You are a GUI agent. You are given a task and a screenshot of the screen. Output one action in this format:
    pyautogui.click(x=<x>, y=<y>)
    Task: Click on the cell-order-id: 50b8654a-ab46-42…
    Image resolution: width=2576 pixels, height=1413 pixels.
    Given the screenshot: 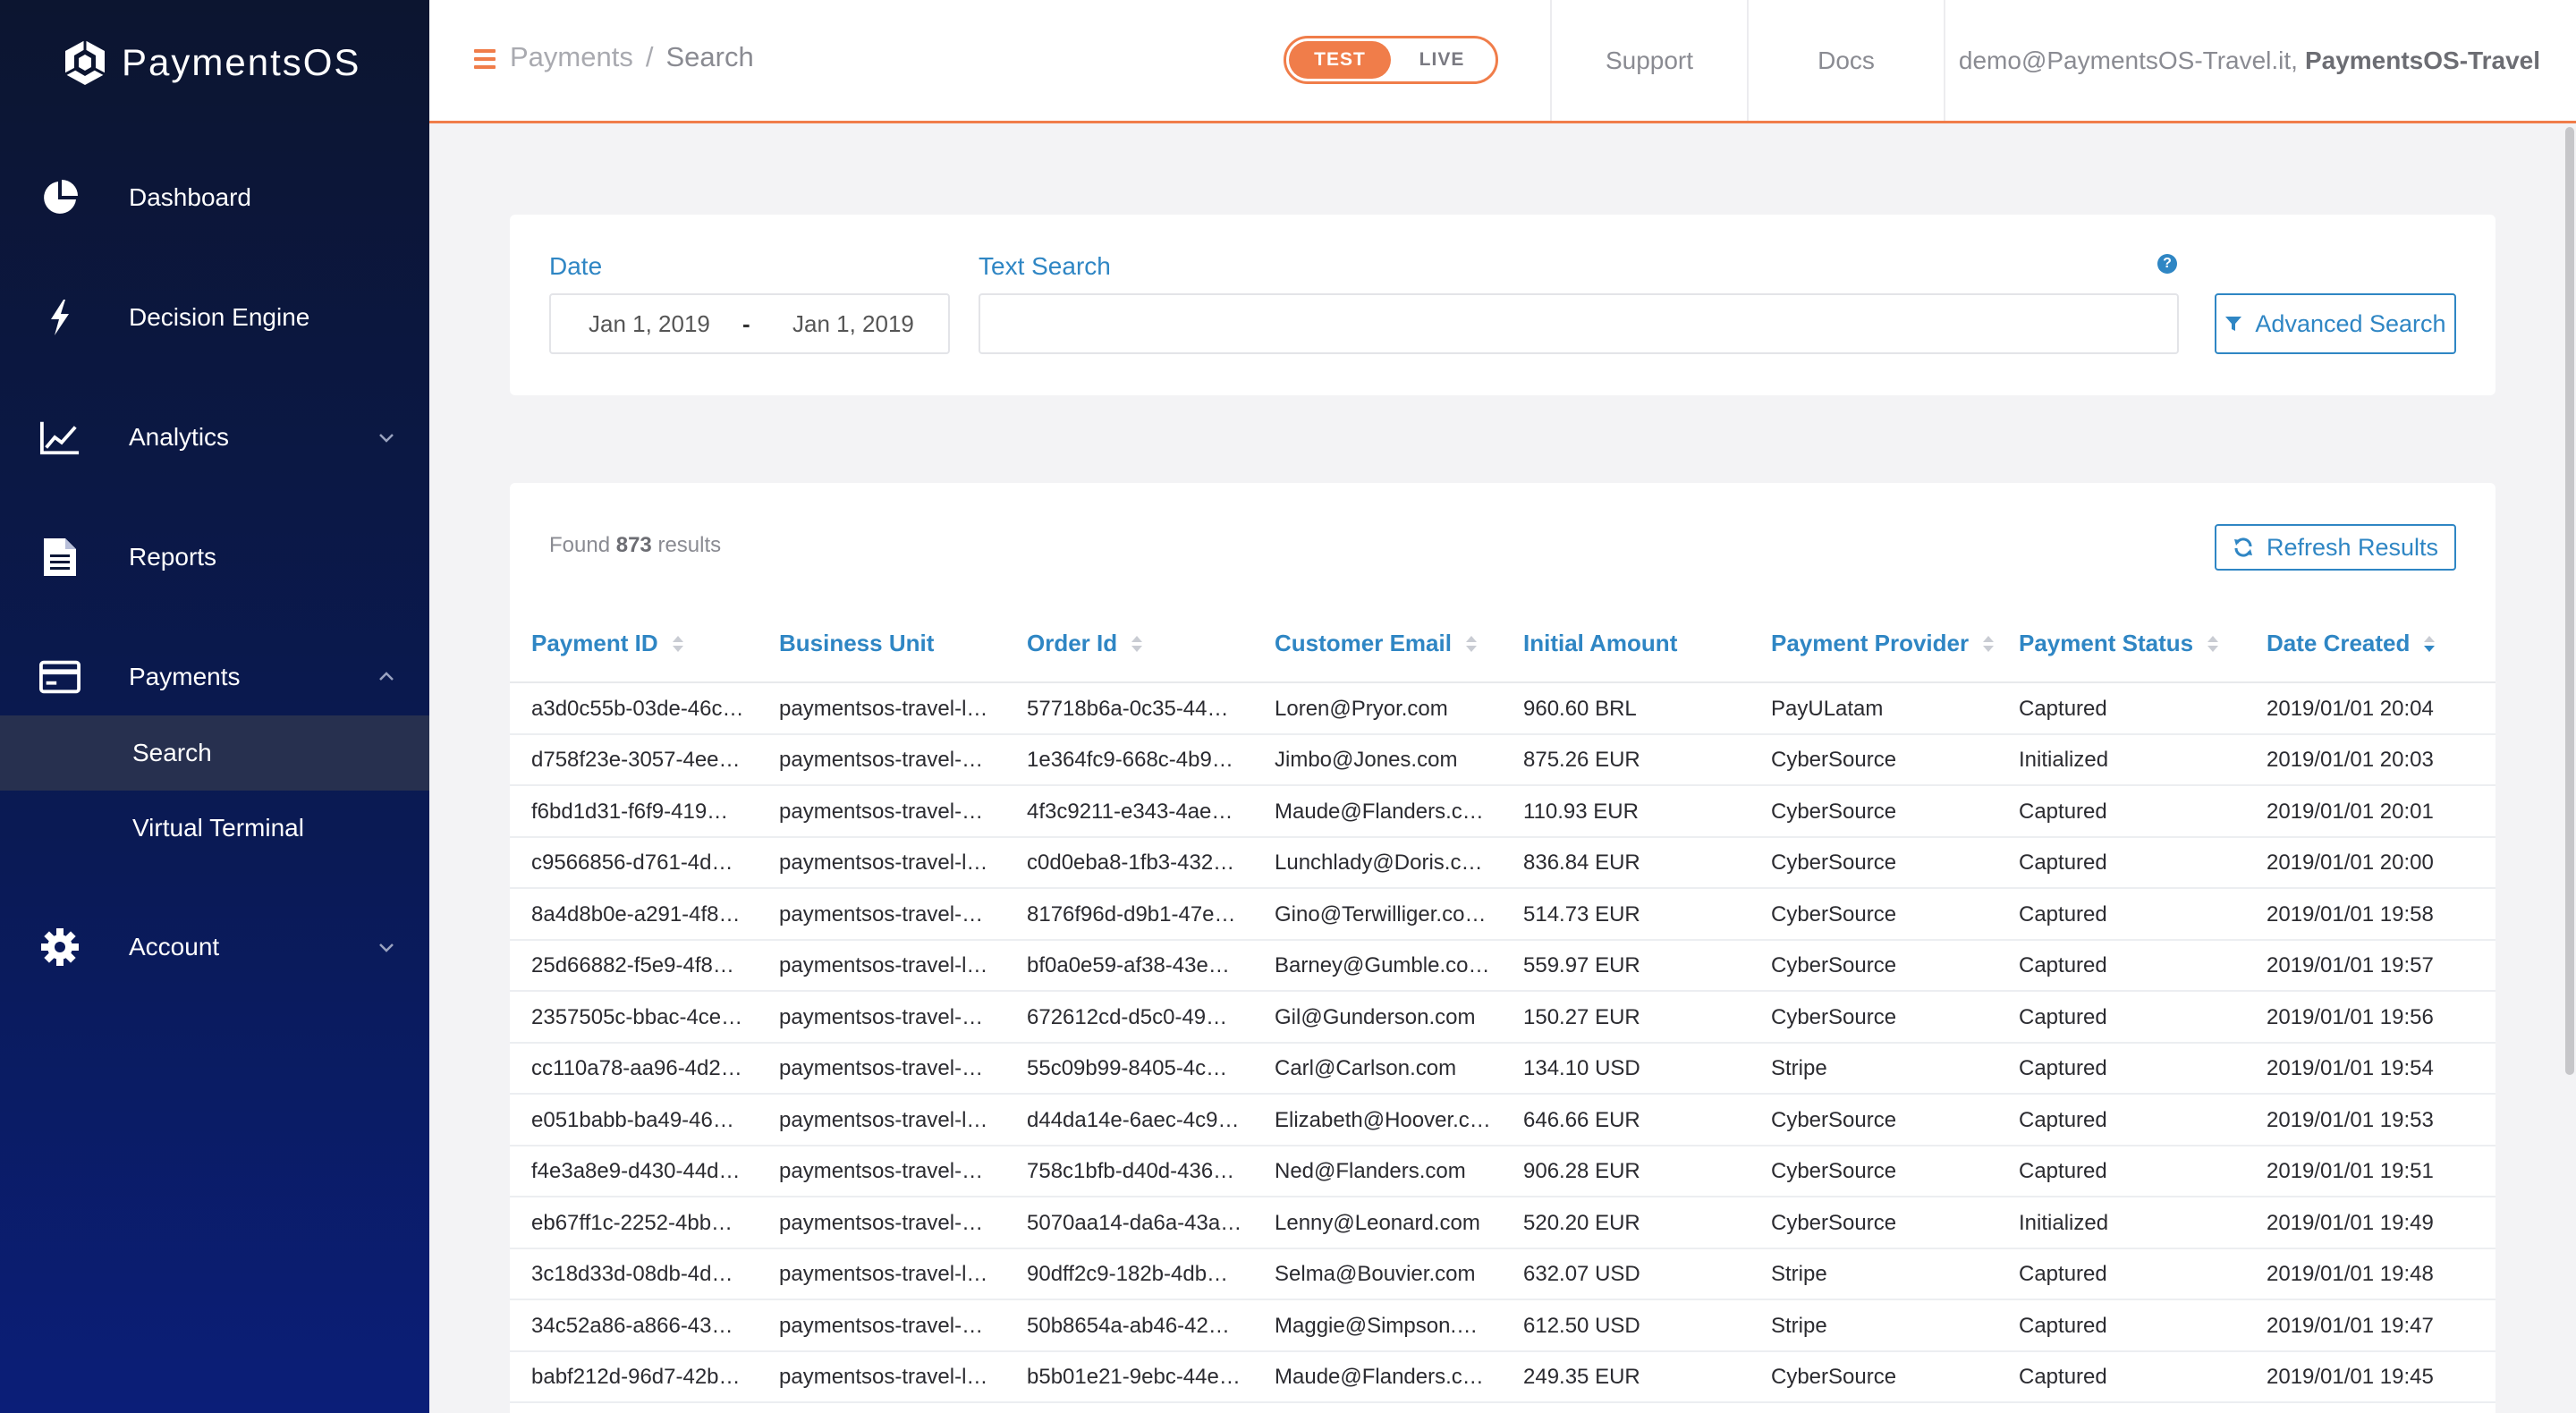 What is the action you would take?
    pyautogui.click(x=1128, y=1325)
    